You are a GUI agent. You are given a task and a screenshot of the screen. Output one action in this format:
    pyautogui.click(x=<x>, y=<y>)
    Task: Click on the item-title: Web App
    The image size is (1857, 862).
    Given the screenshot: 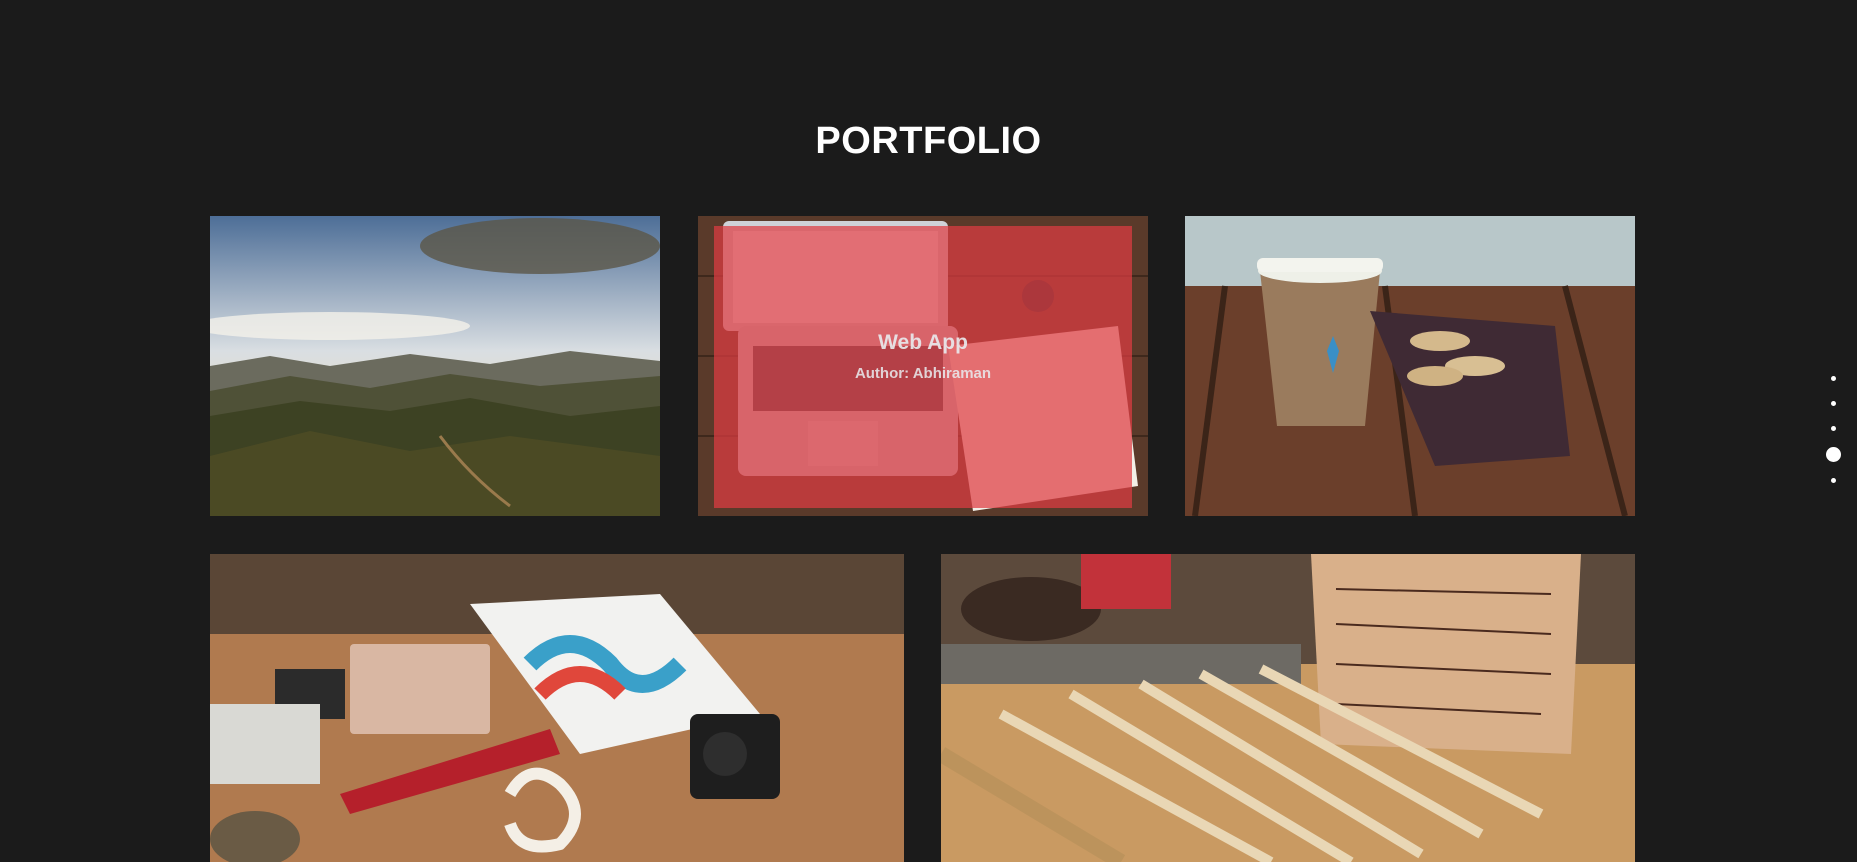 What is the action you would take?
    pyautogui.click(x=923, y=342)
    